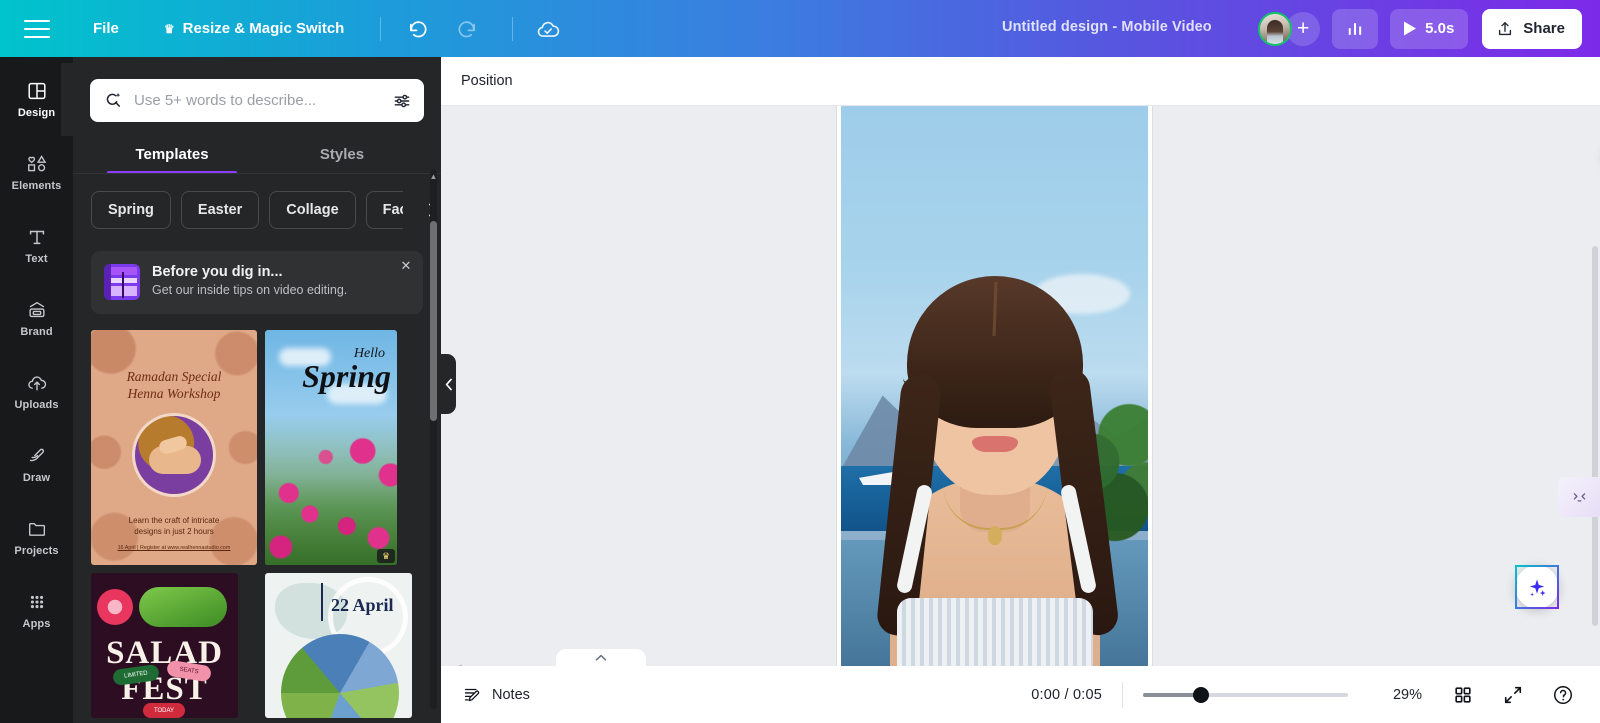 This screenshot has height=723, width=1600. What do you see at coordinates (994, 309) in the screenshot?
I see `figure-hair-part` at bounding box center [994, 309].